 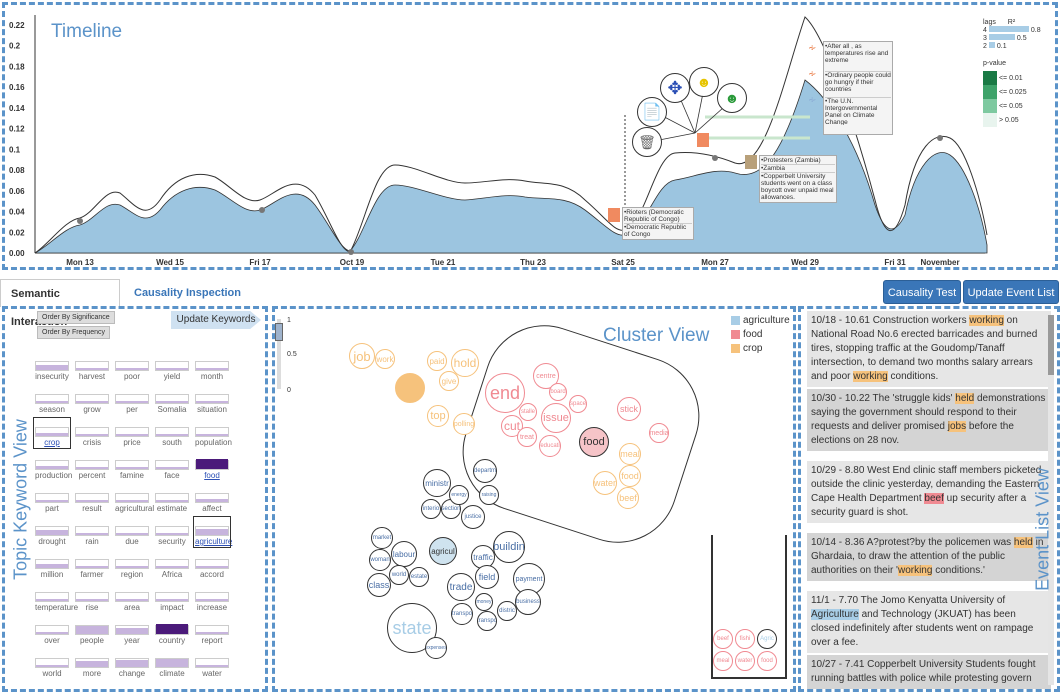 I want to click on keyword-label: temperature, so click(x=56, y=607).